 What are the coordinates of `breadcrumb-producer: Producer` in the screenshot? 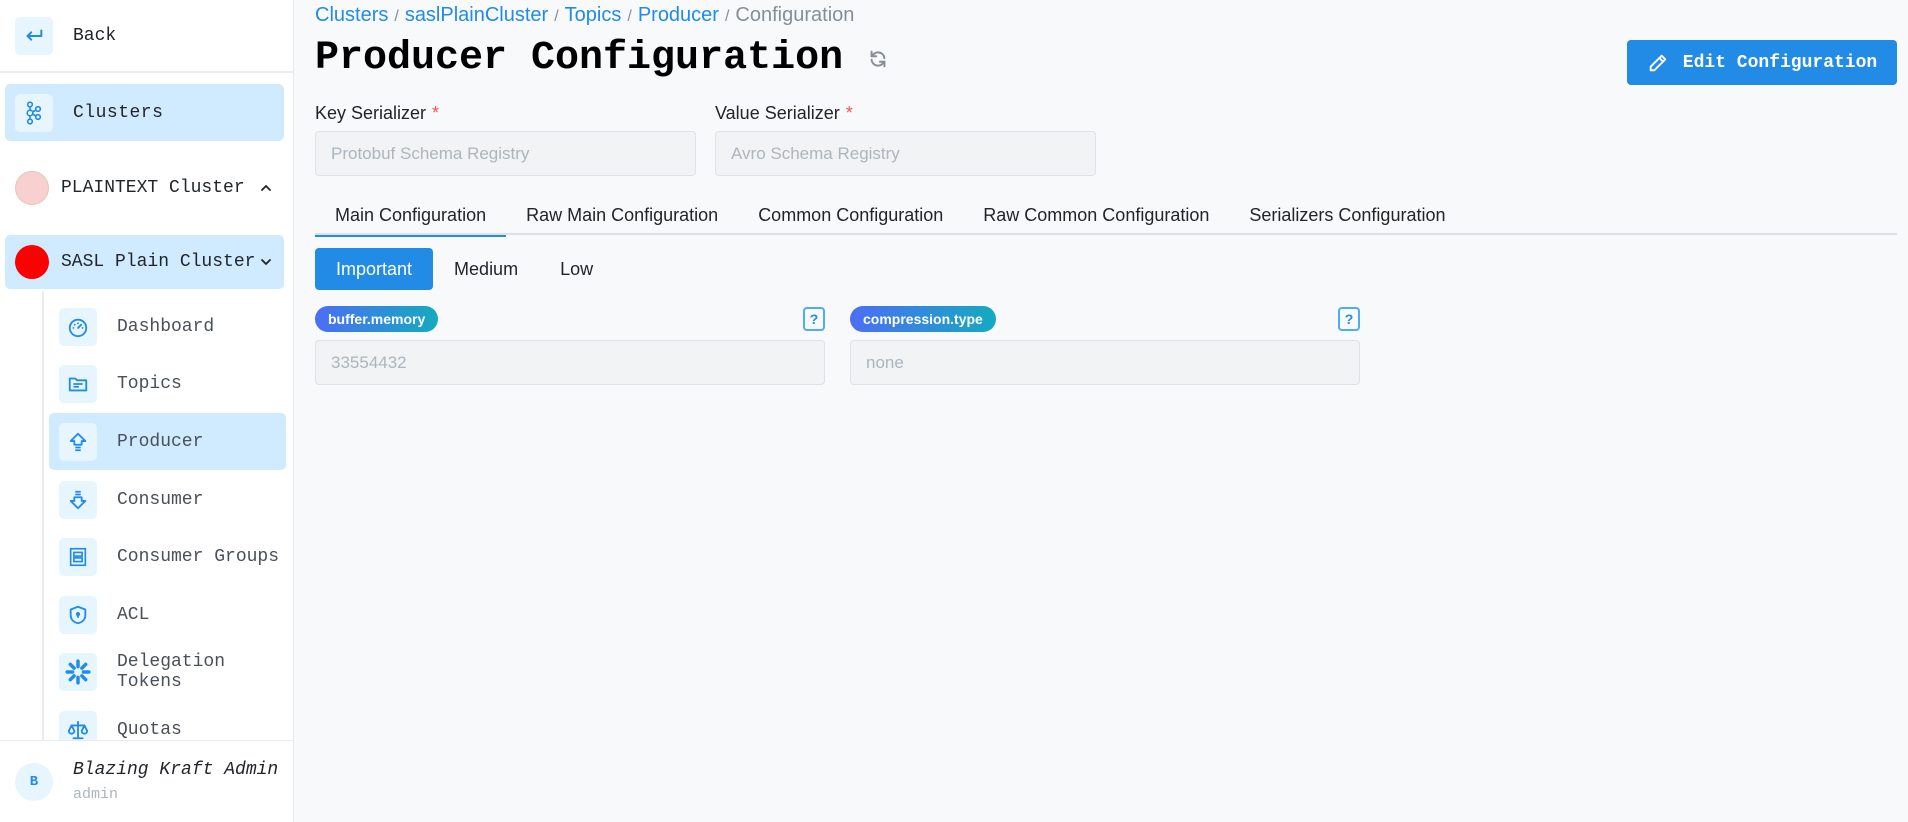 It's located at (678, 15).